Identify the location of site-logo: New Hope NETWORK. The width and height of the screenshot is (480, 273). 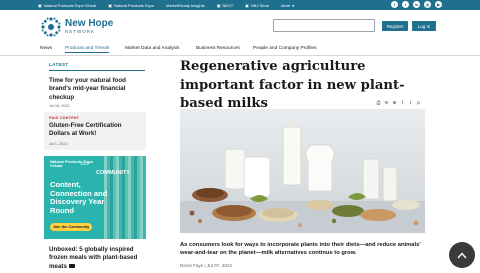
(76, 27).